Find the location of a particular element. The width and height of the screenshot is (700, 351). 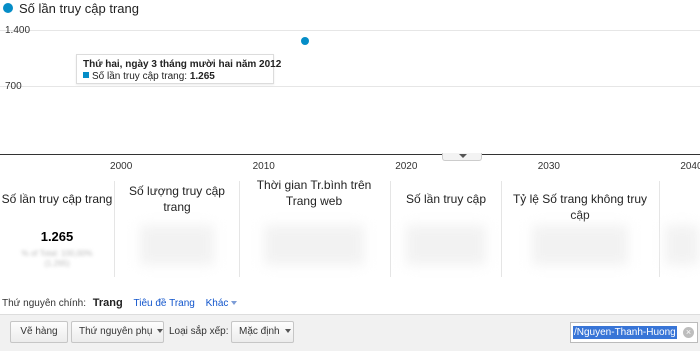

x-tick-label: 2010 is located at coordinates (263, 166).